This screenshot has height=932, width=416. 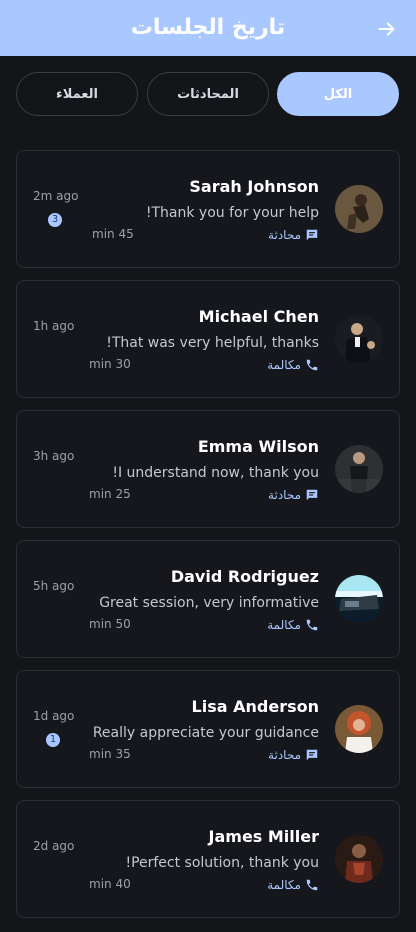 I want to click on session-time: 3h ago, so click(x=54, y=456).